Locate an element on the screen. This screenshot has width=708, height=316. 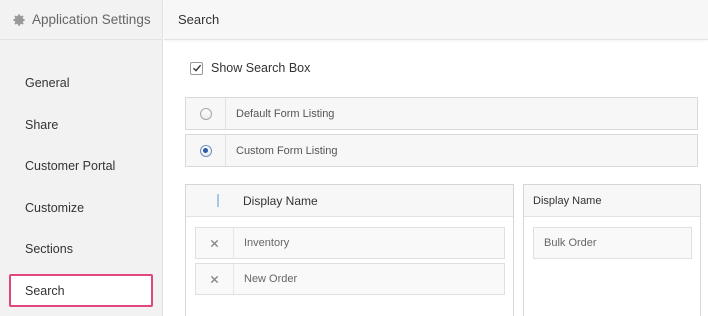
sidebar-header: Application Settings is located at coordinates (81, 20).